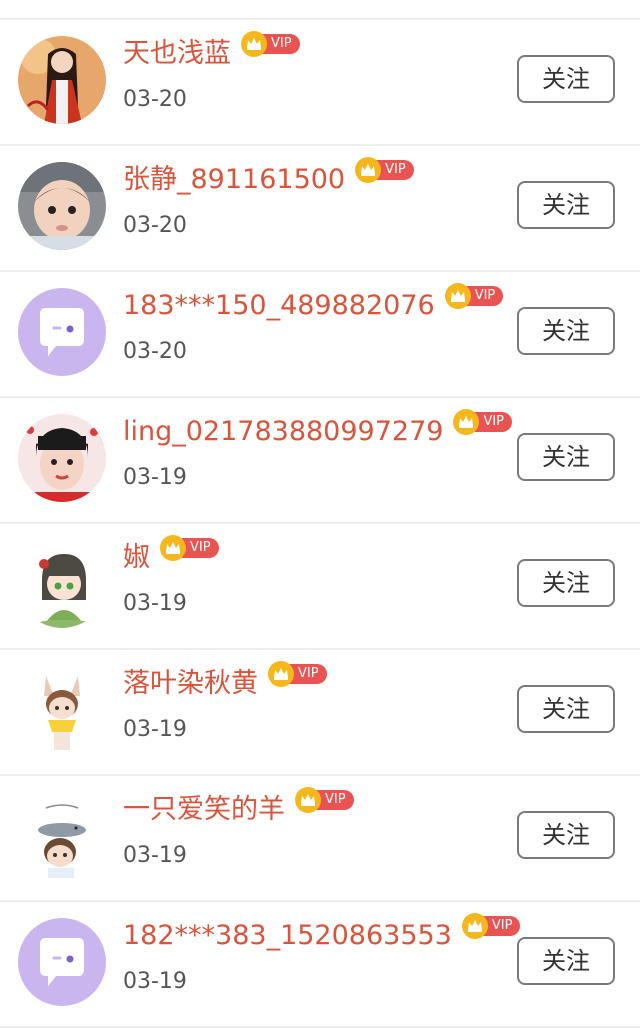  Describe the element at coordinates (320, 587) in the screenshot. I see `list-item: 婌 VIP 03-19 关注` at that location.